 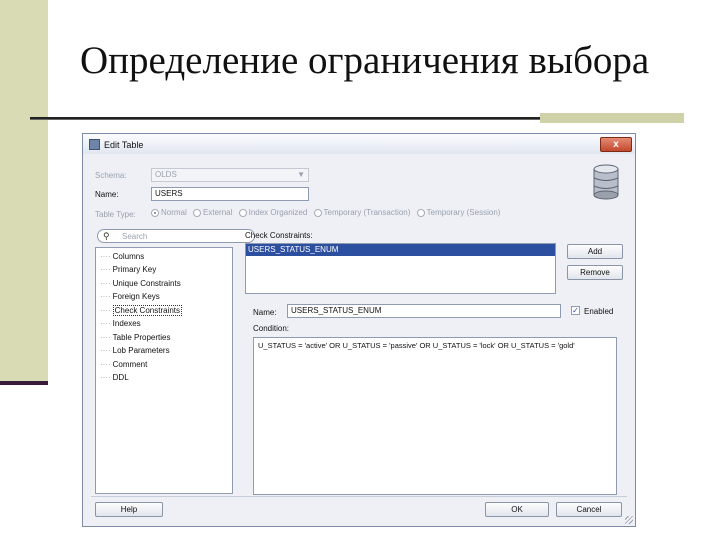 What do you see at coordinates (94, 144) in the screenshot?
I see `app-icon` at bounding box center [94, 144].